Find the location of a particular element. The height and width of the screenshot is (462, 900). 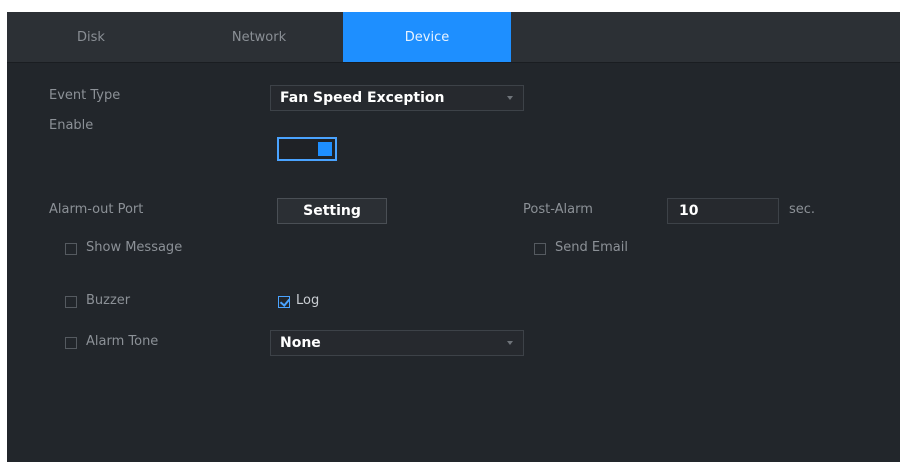

buzzer-label: Buzzer is located at coordinates (108, 300).